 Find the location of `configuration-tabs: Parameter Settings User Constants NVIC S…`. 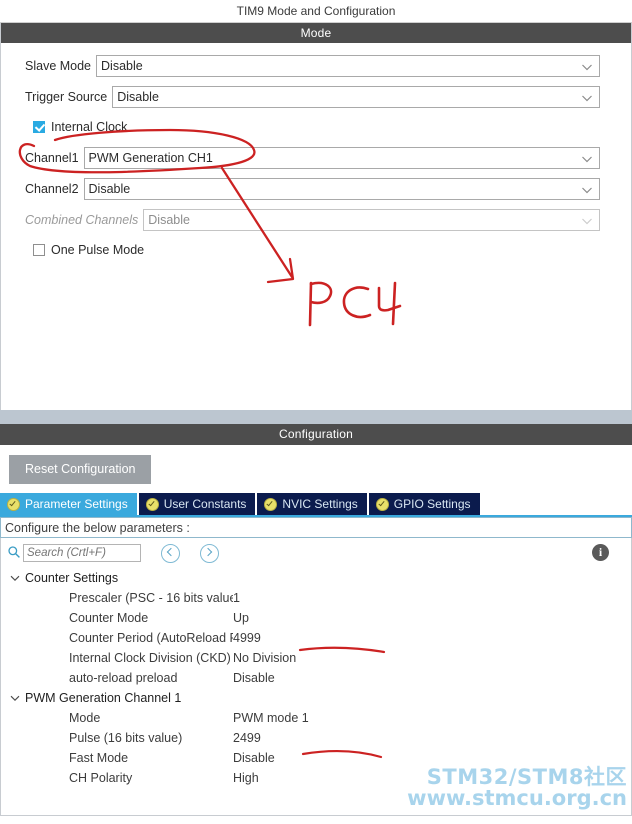

configuration-tabs: Parameter Settings User Constants NVIC S… is located at coordinates (316, 505).